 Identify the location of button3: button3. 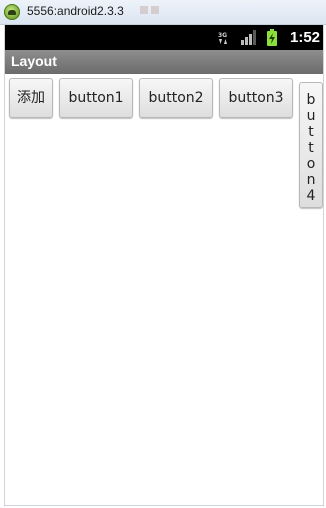
(256, 98).